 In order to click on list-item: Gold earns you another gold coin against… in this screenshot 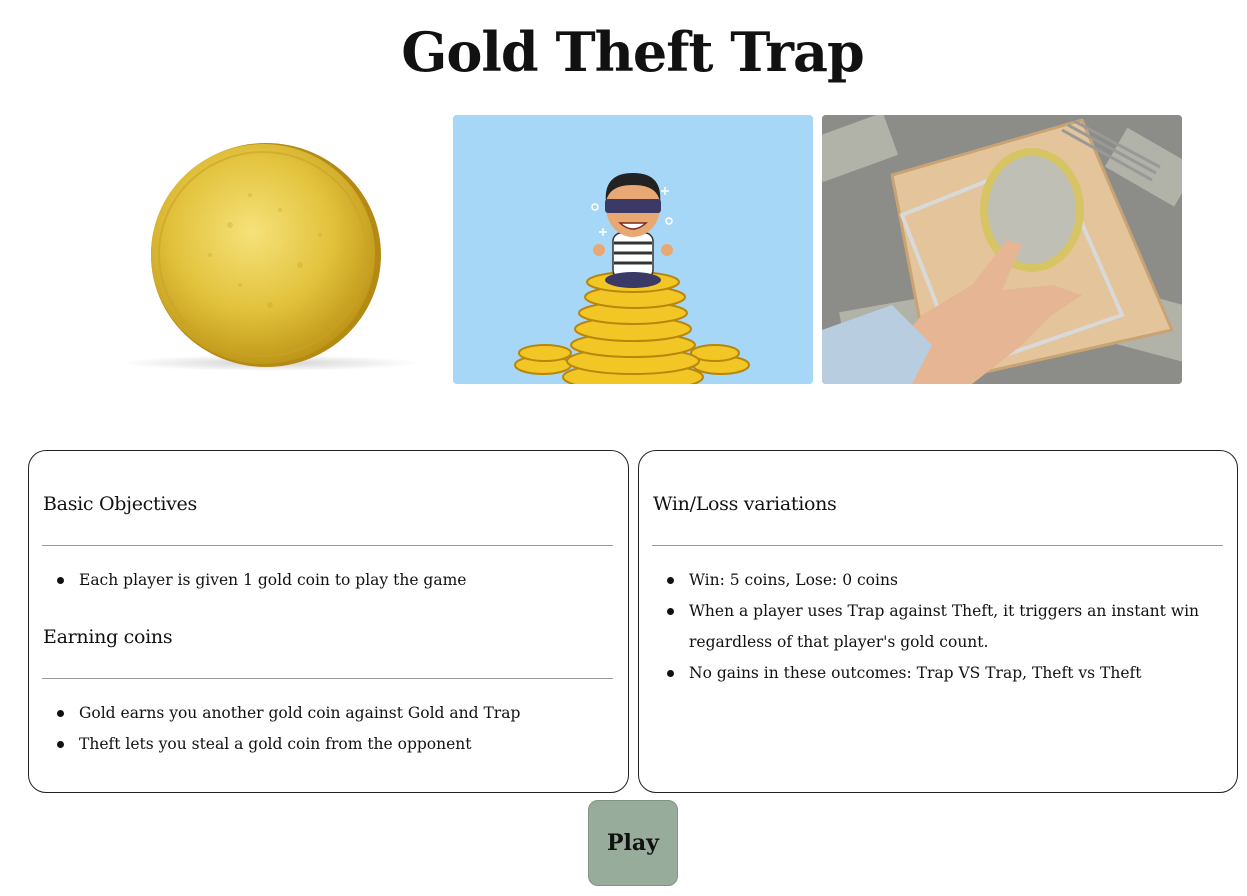, I will do `click(288, 713)`.